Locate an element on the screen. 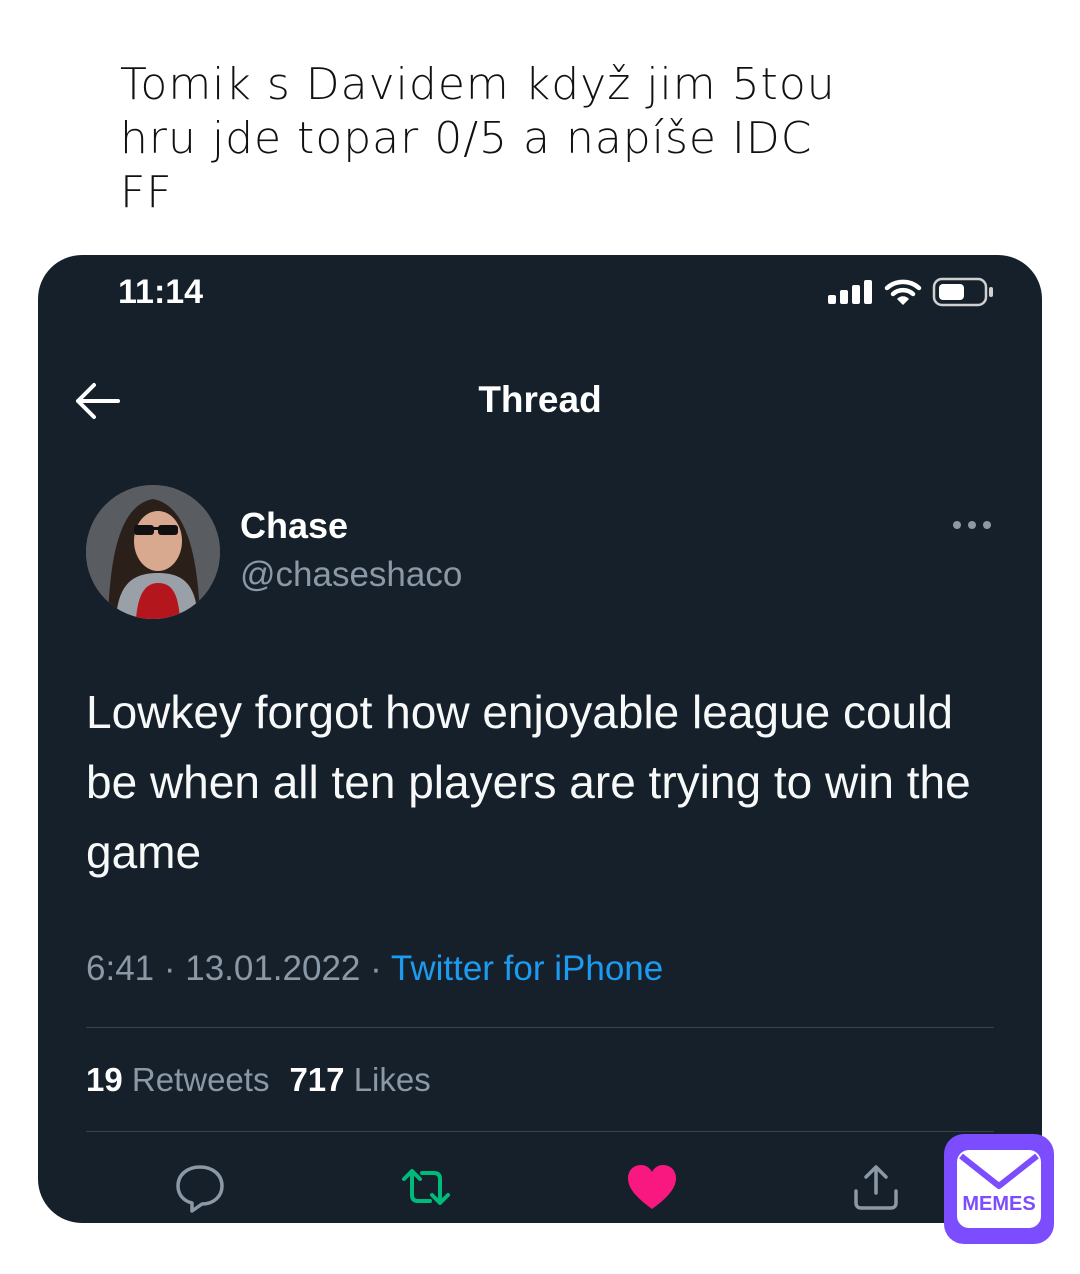 The width and height of the screenshot is (1080, 1274). wifi-icon is located at coordinates (903, 292).